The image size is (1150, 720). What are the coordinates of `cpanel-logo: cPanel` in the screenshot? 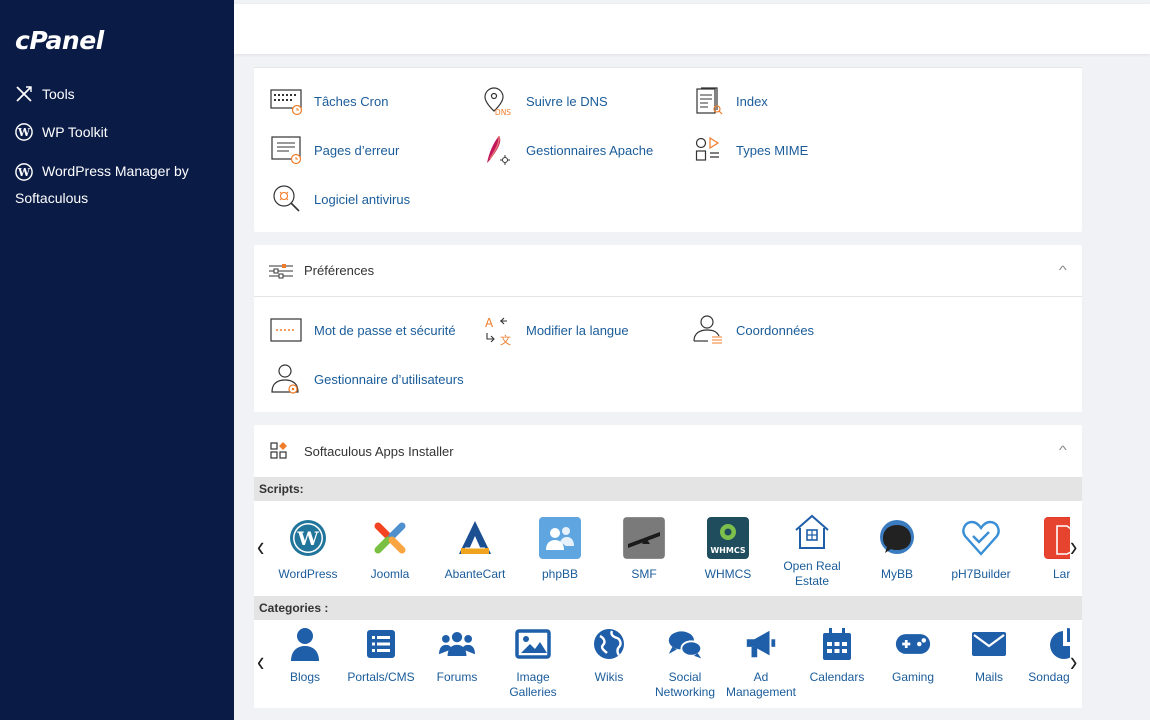 It's located at (59, 40).